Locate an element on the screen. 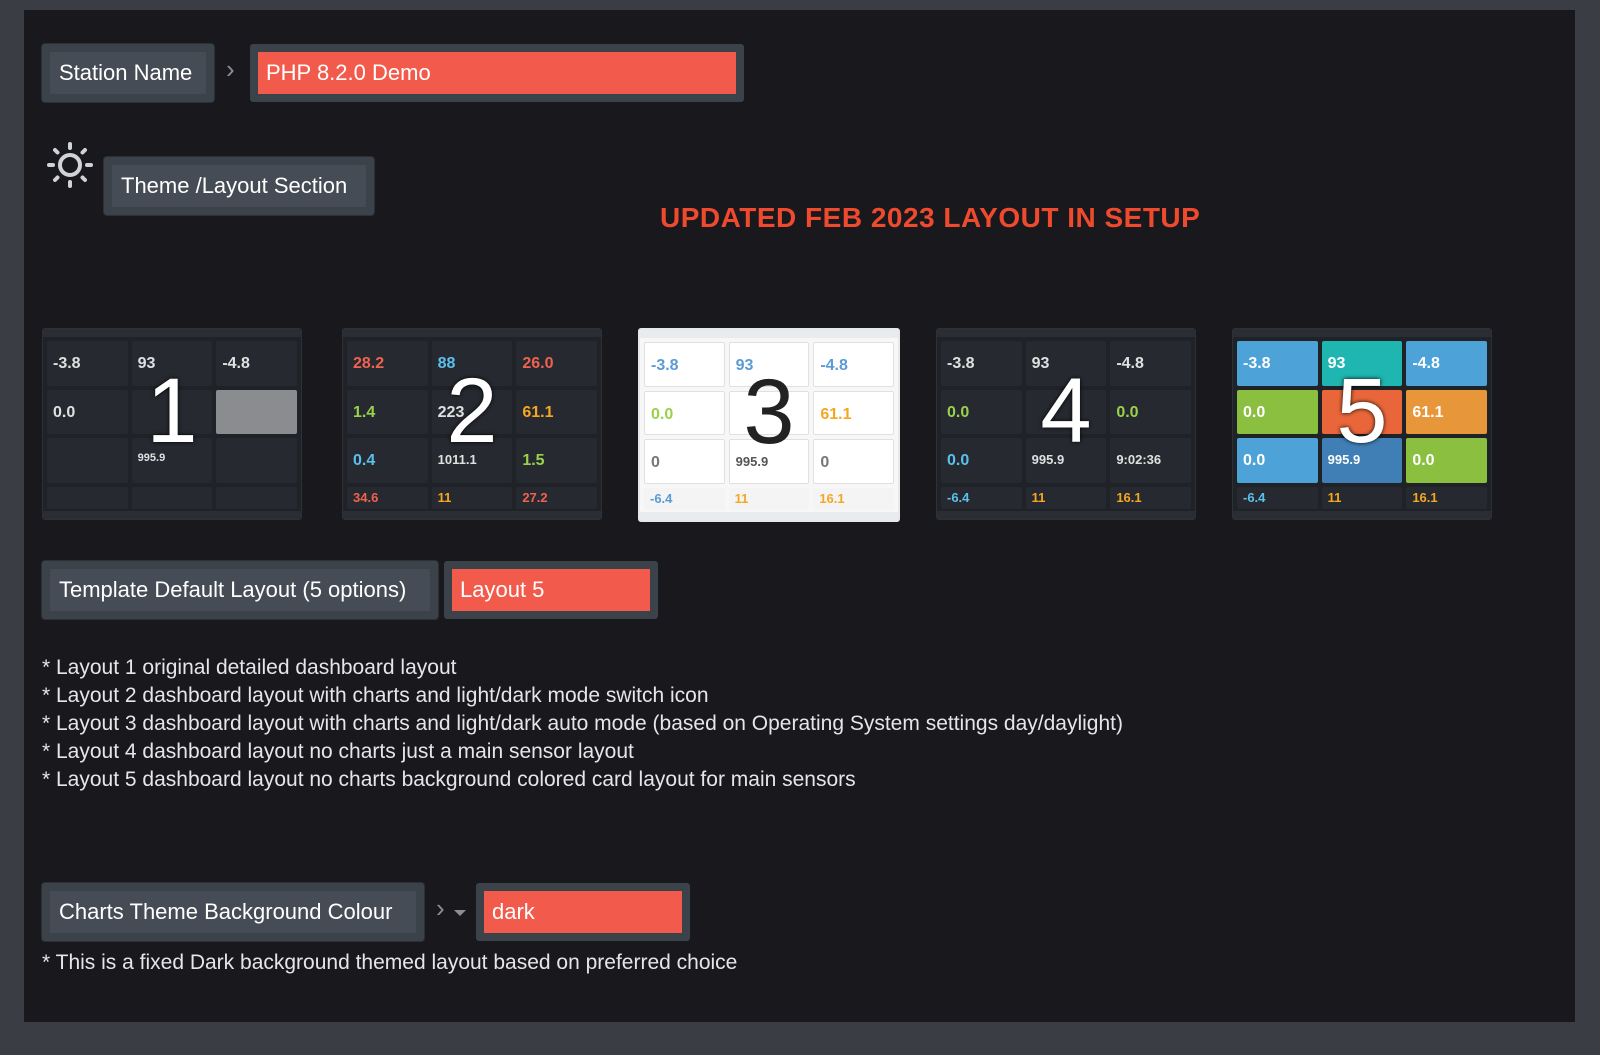 The image size is (1600, 1055). theme-layout-section-label: Theme /Layout Section is located at coordinates (239, 186).